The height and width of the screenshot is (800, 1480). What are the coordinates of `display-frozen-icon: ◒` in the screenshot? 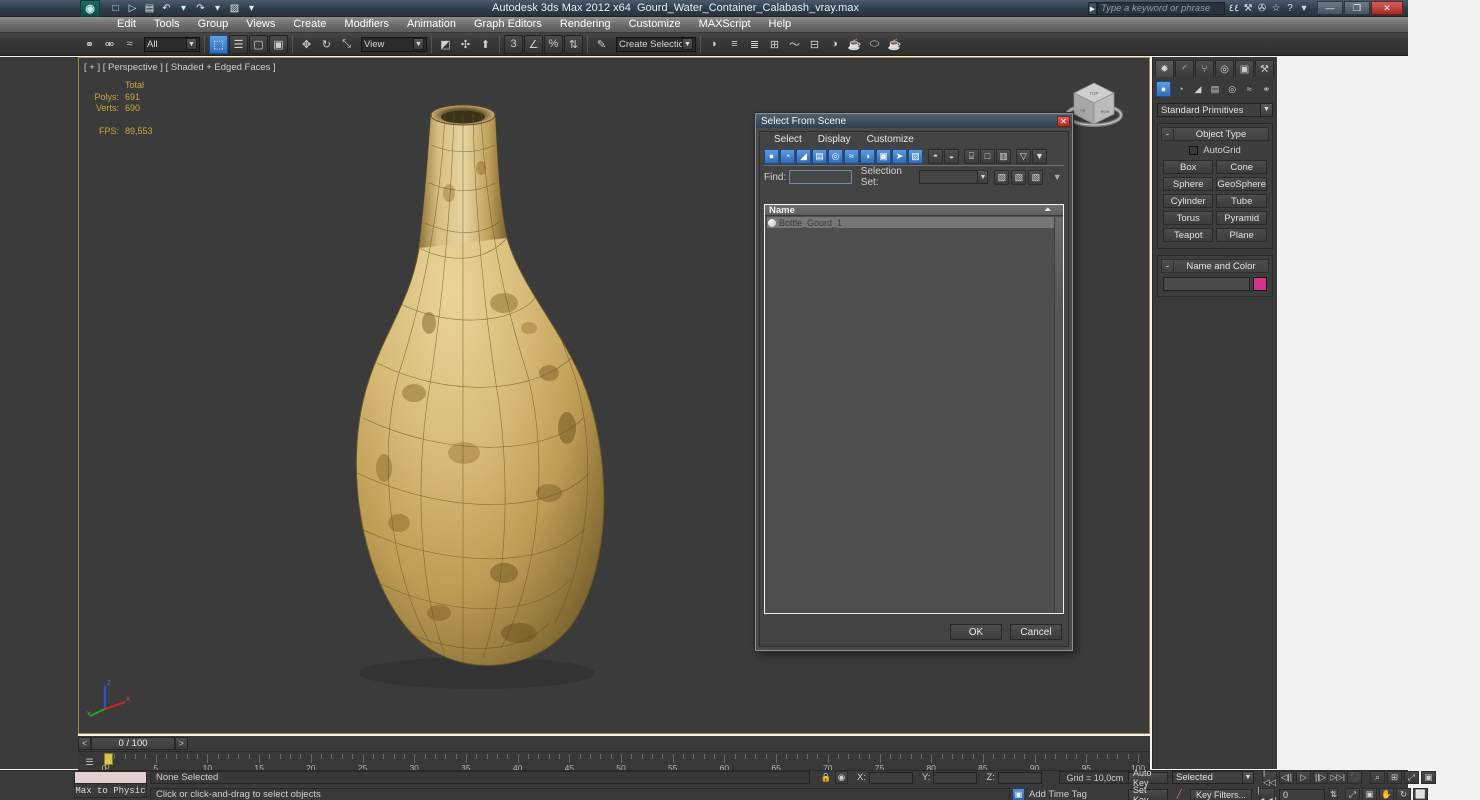 It's located at (951, 156).